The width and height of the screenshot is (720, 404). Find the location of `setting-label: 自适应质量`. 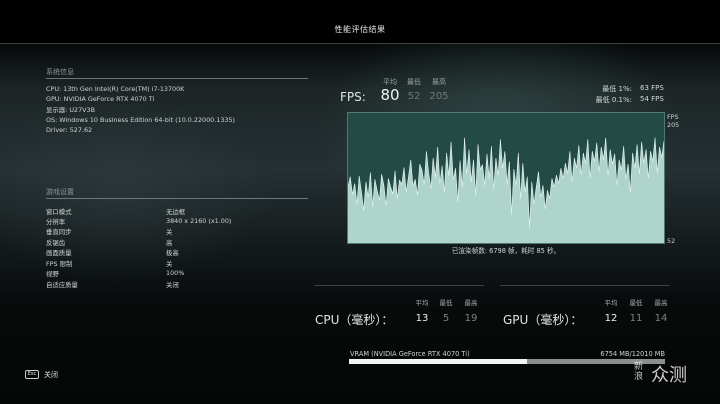

setting-label: 自适应质量 is located at coordinates (62, 285).